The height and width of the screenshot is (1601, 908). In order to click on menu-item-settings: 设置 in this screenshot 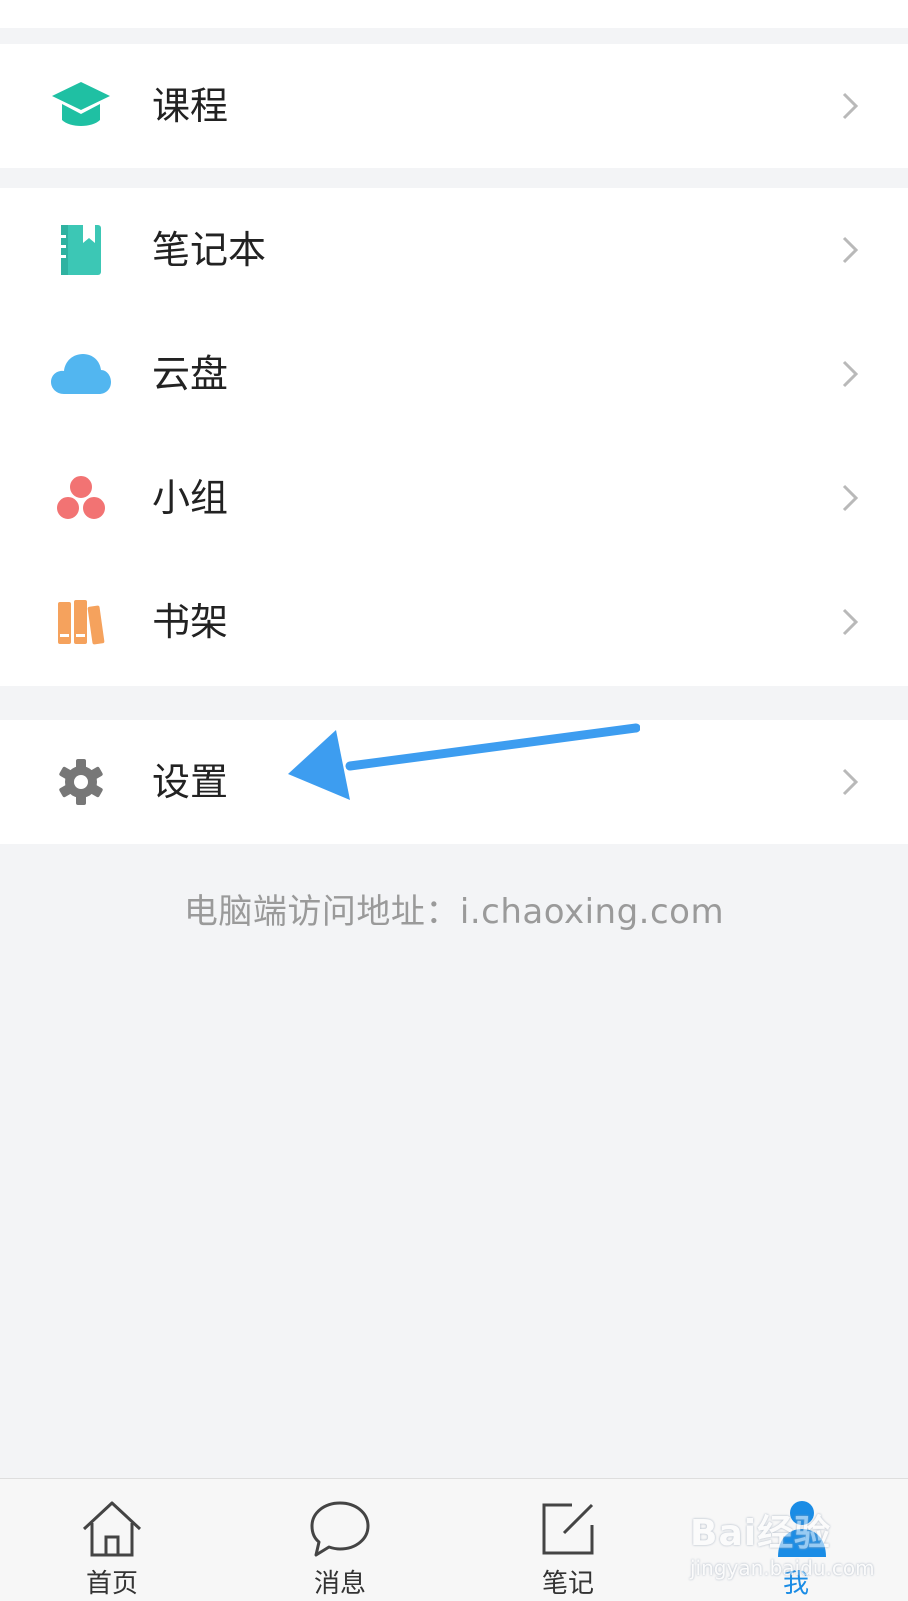, I will do `click(454, 782)`.